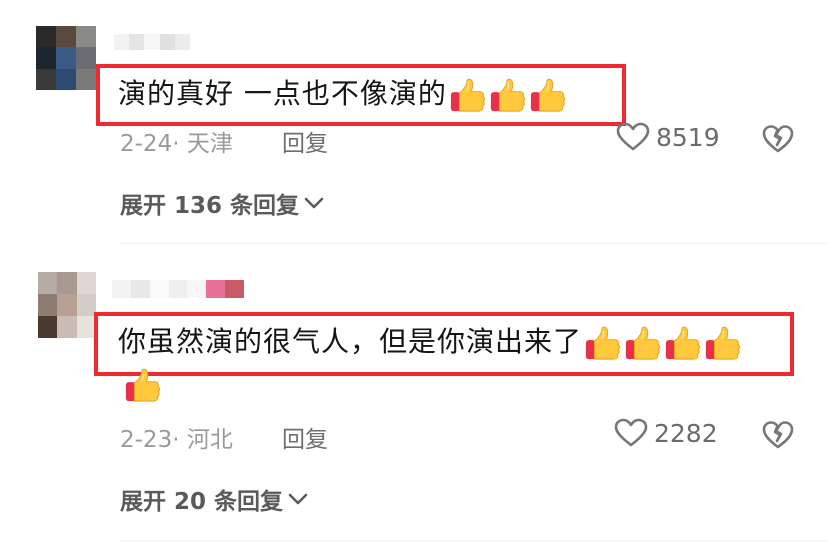 This screenshot has height=542, width=828. What do you see at coordinates (202, 502) in the screenshot?
I see `expand-replies-label: 展开 20 条回复` at bounding box center [202, 502].